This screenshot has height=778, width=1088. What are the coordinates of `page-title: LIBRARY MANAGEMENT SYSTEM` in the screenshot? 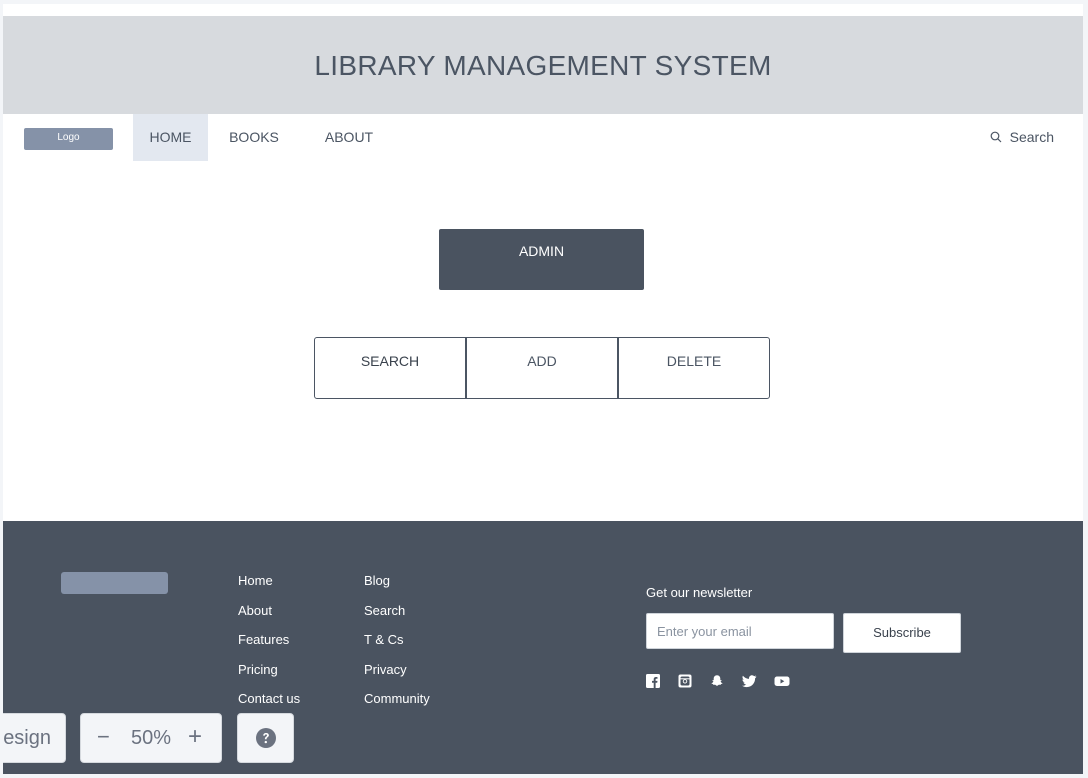 It's located at (543, 65).